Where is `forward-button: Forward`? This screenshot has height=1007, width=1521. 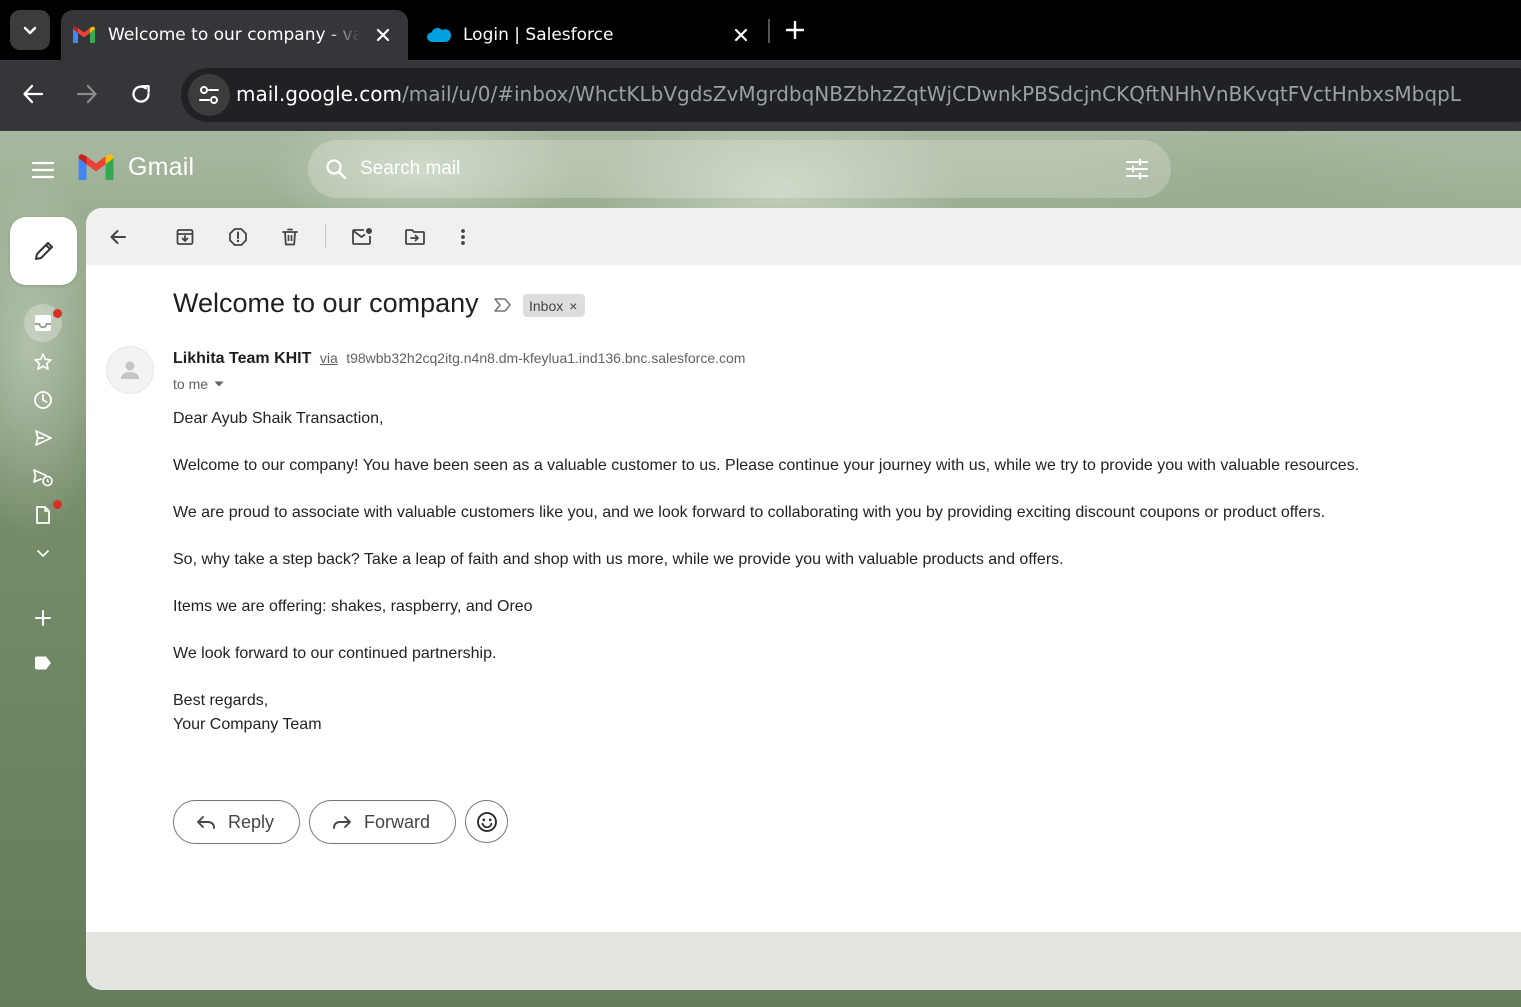 forward-button: Forward is located at coordinates (383, 822).